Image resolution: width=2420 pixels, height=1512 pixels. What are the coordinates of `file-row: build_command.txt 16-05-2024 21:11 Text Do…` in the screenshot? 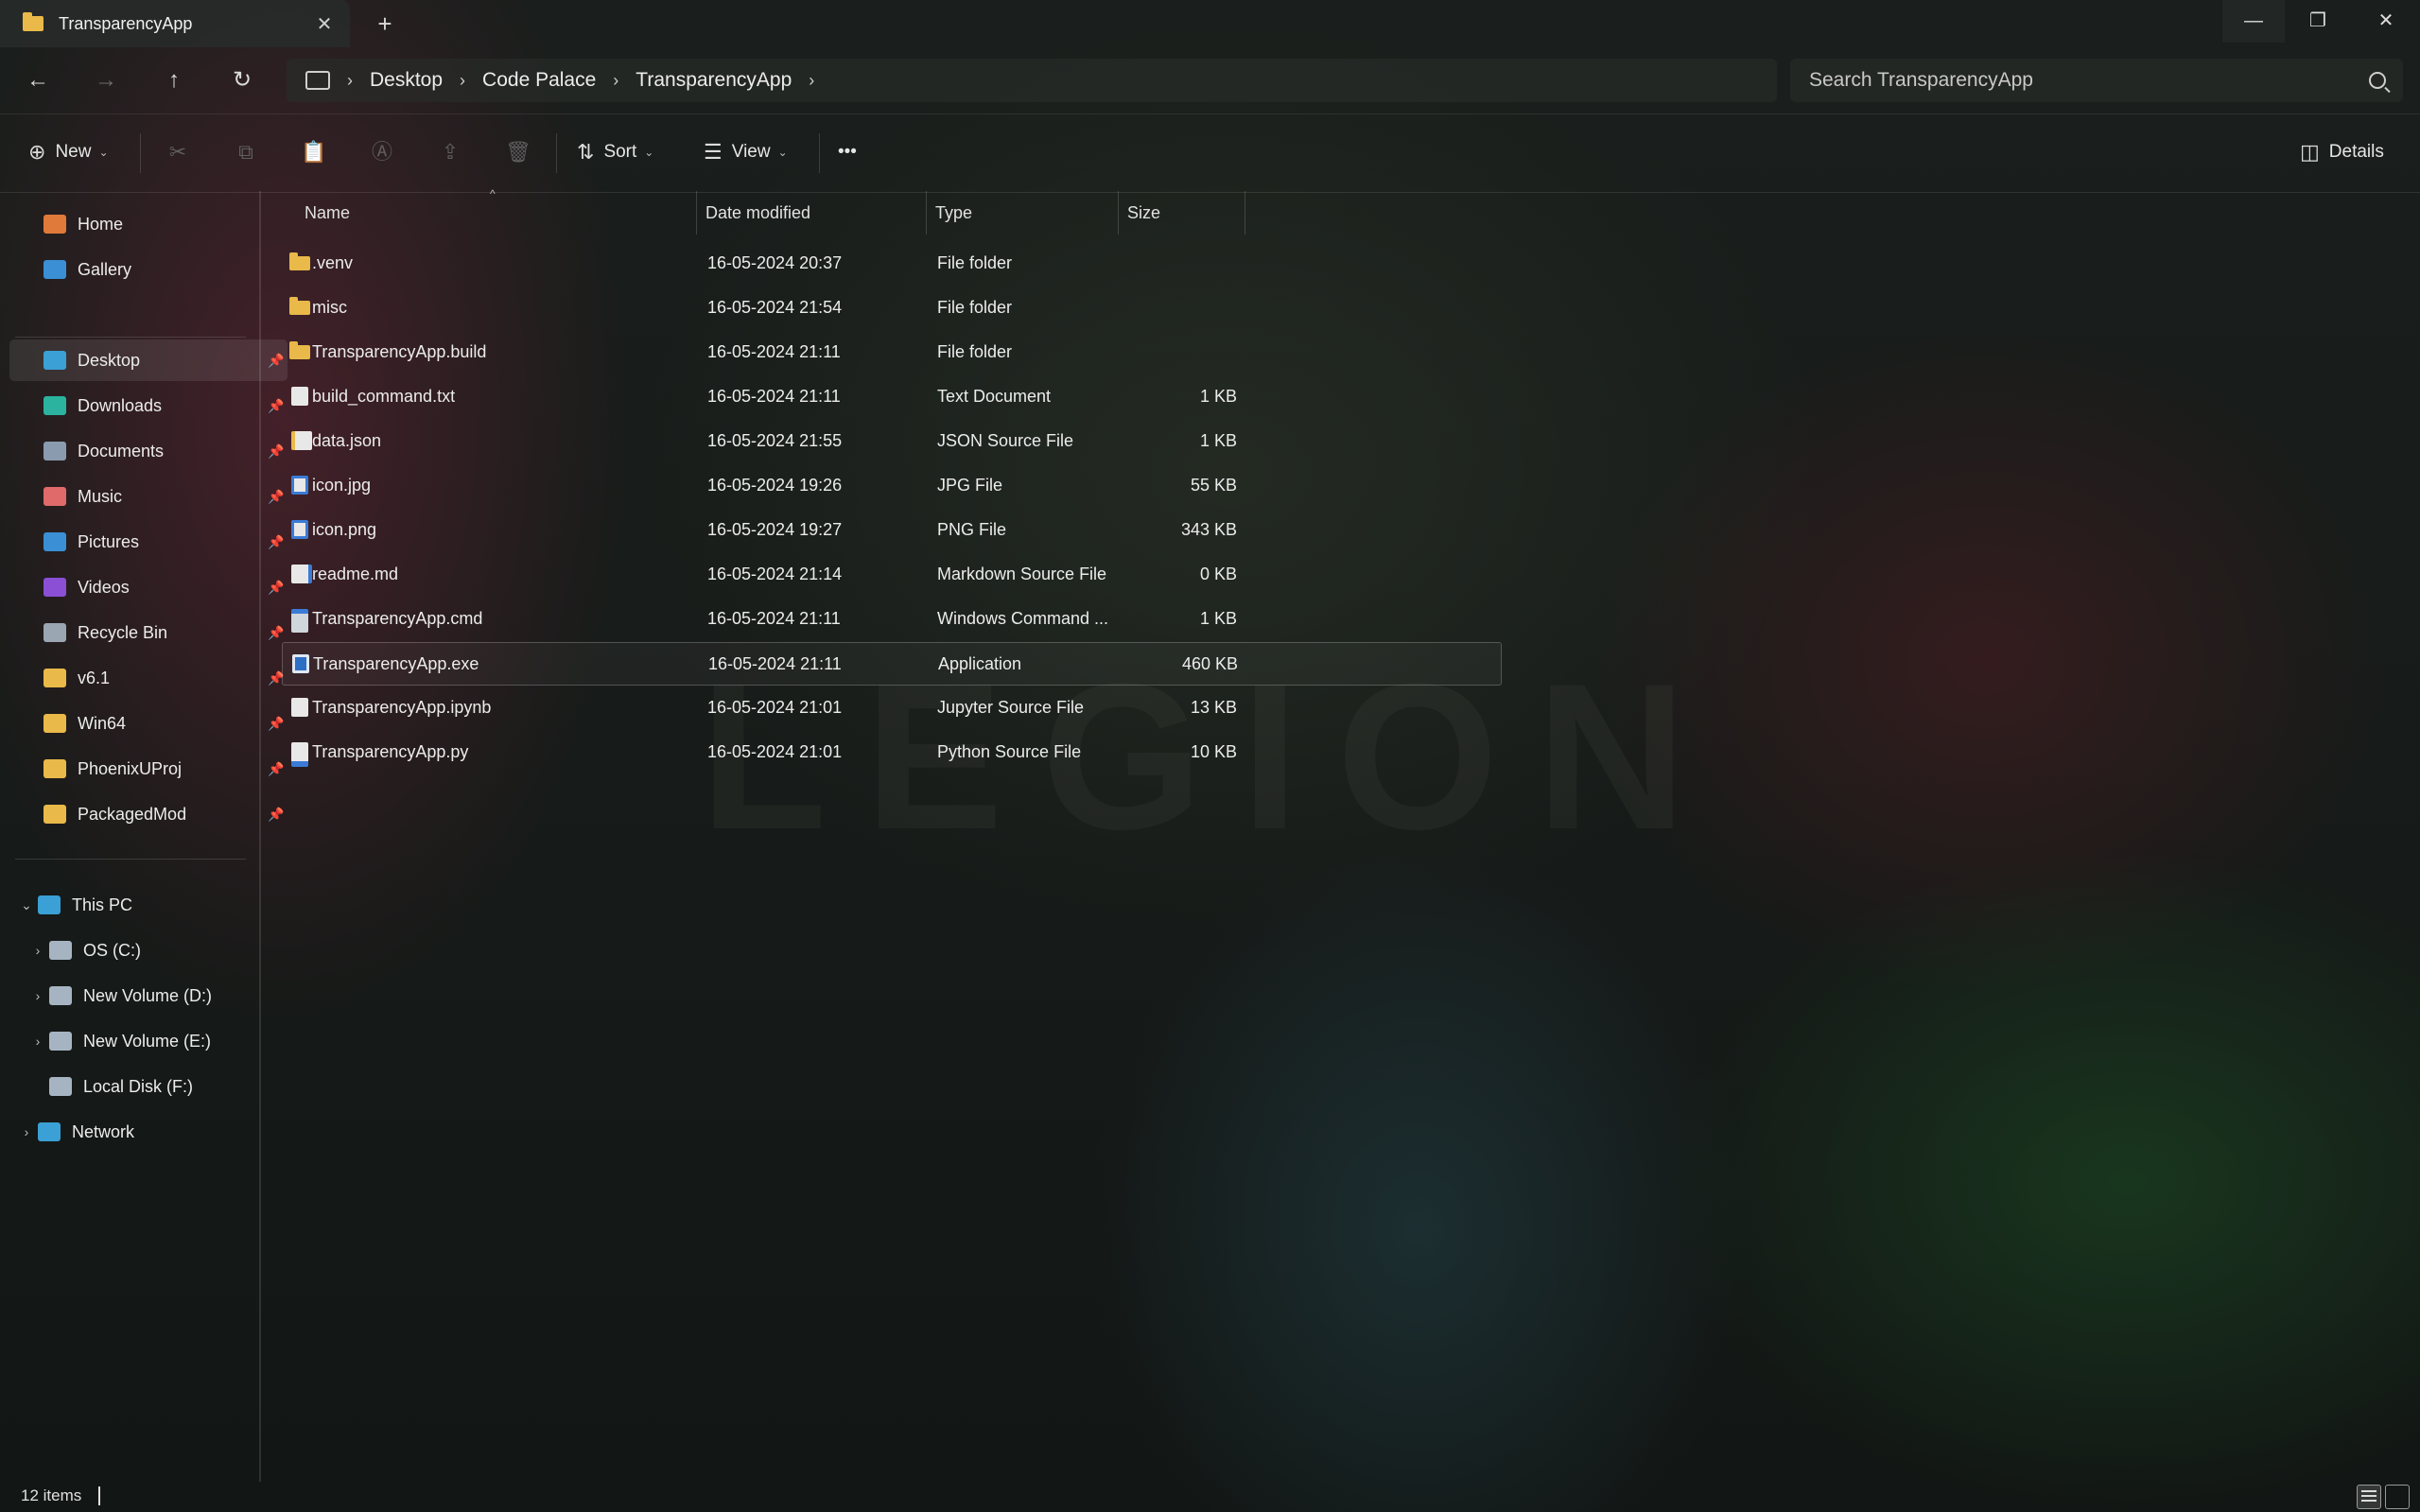 It's located at (891, 396).